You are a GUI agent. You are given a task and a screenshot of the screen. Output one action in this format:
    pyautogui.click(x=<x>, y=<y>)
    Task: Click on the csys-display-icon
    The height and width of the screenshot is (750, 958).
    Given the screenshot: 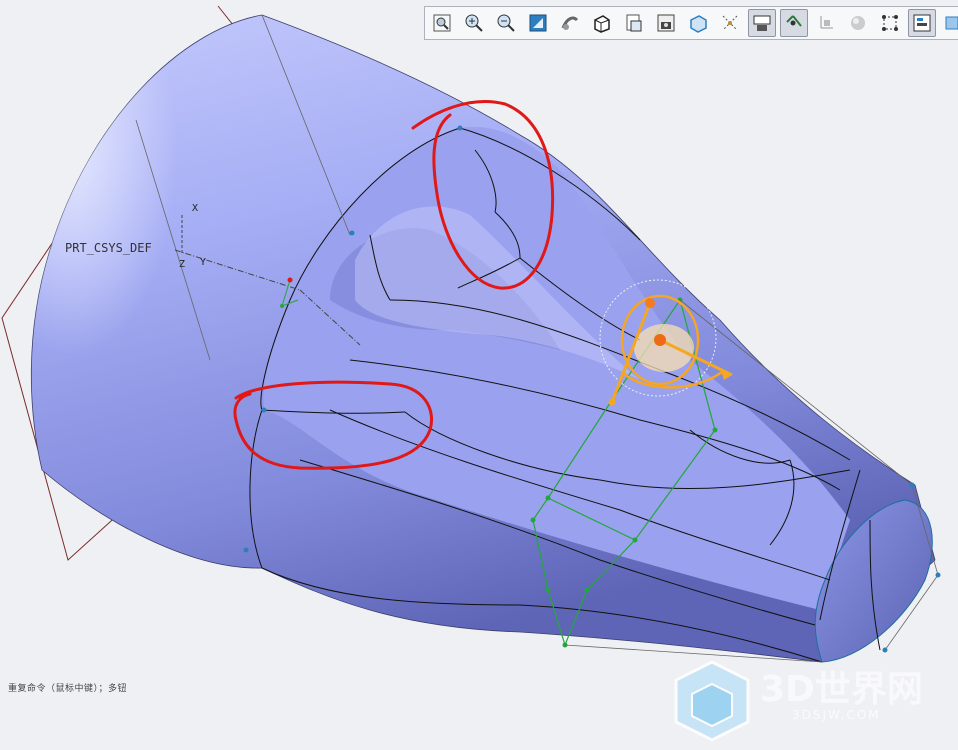 What is the action you would take?
    pyautogui.click(x=826, y=22)
    